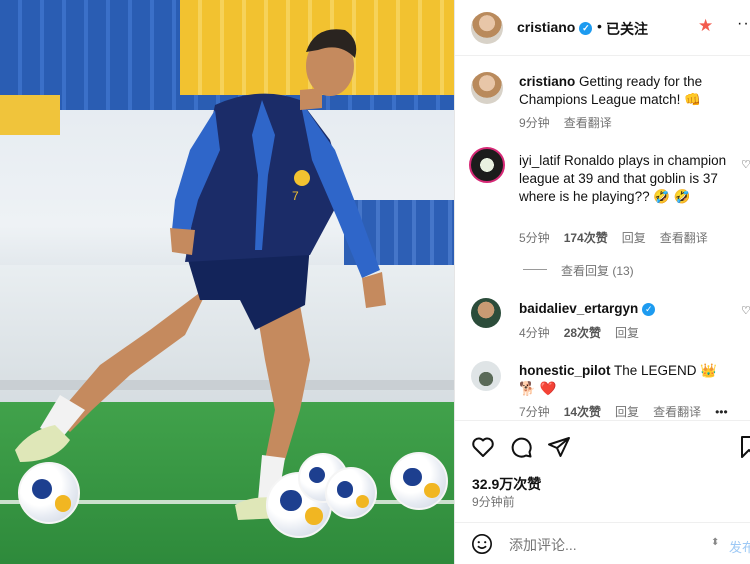 This screenshot has height=564, width=750. I want to click on view-replies-text: 查看回复 (13), so click(597, 271).